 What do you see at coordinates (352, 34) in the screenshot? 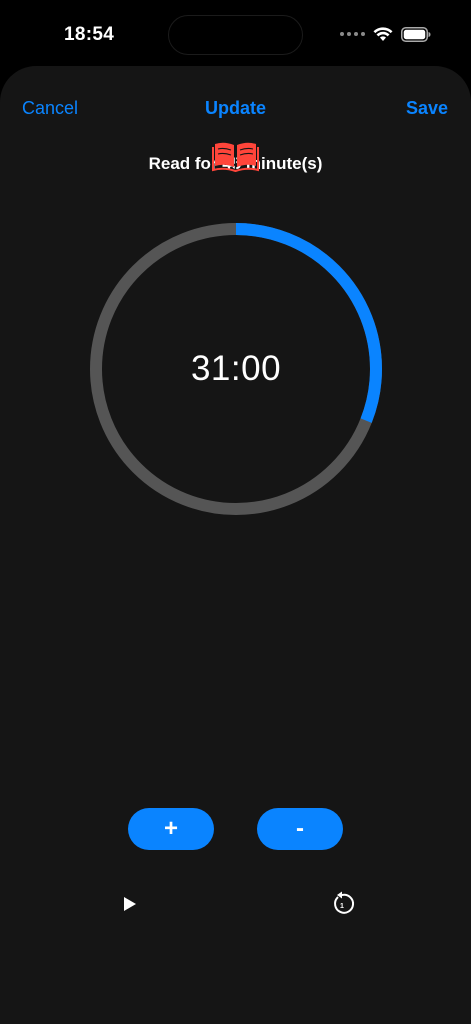
I see `signal-dots-icon` at bounding box center [352, 34].